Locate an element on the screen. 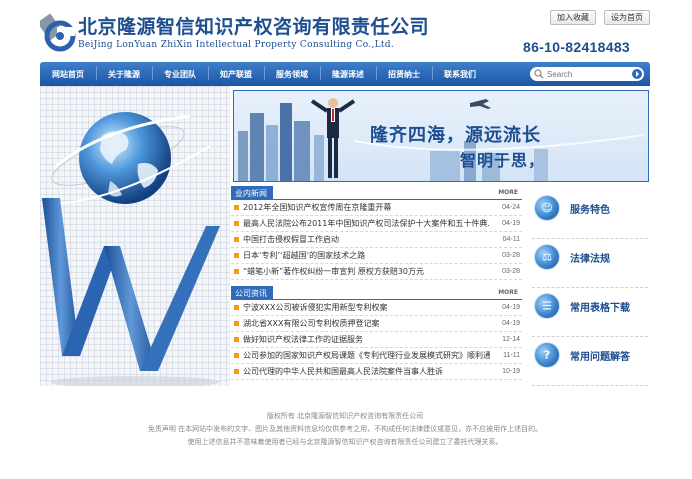  list-item: 2012年全国知识产权宣传周在京隆重开幕 04-24 is located at coordinates (376, 208).